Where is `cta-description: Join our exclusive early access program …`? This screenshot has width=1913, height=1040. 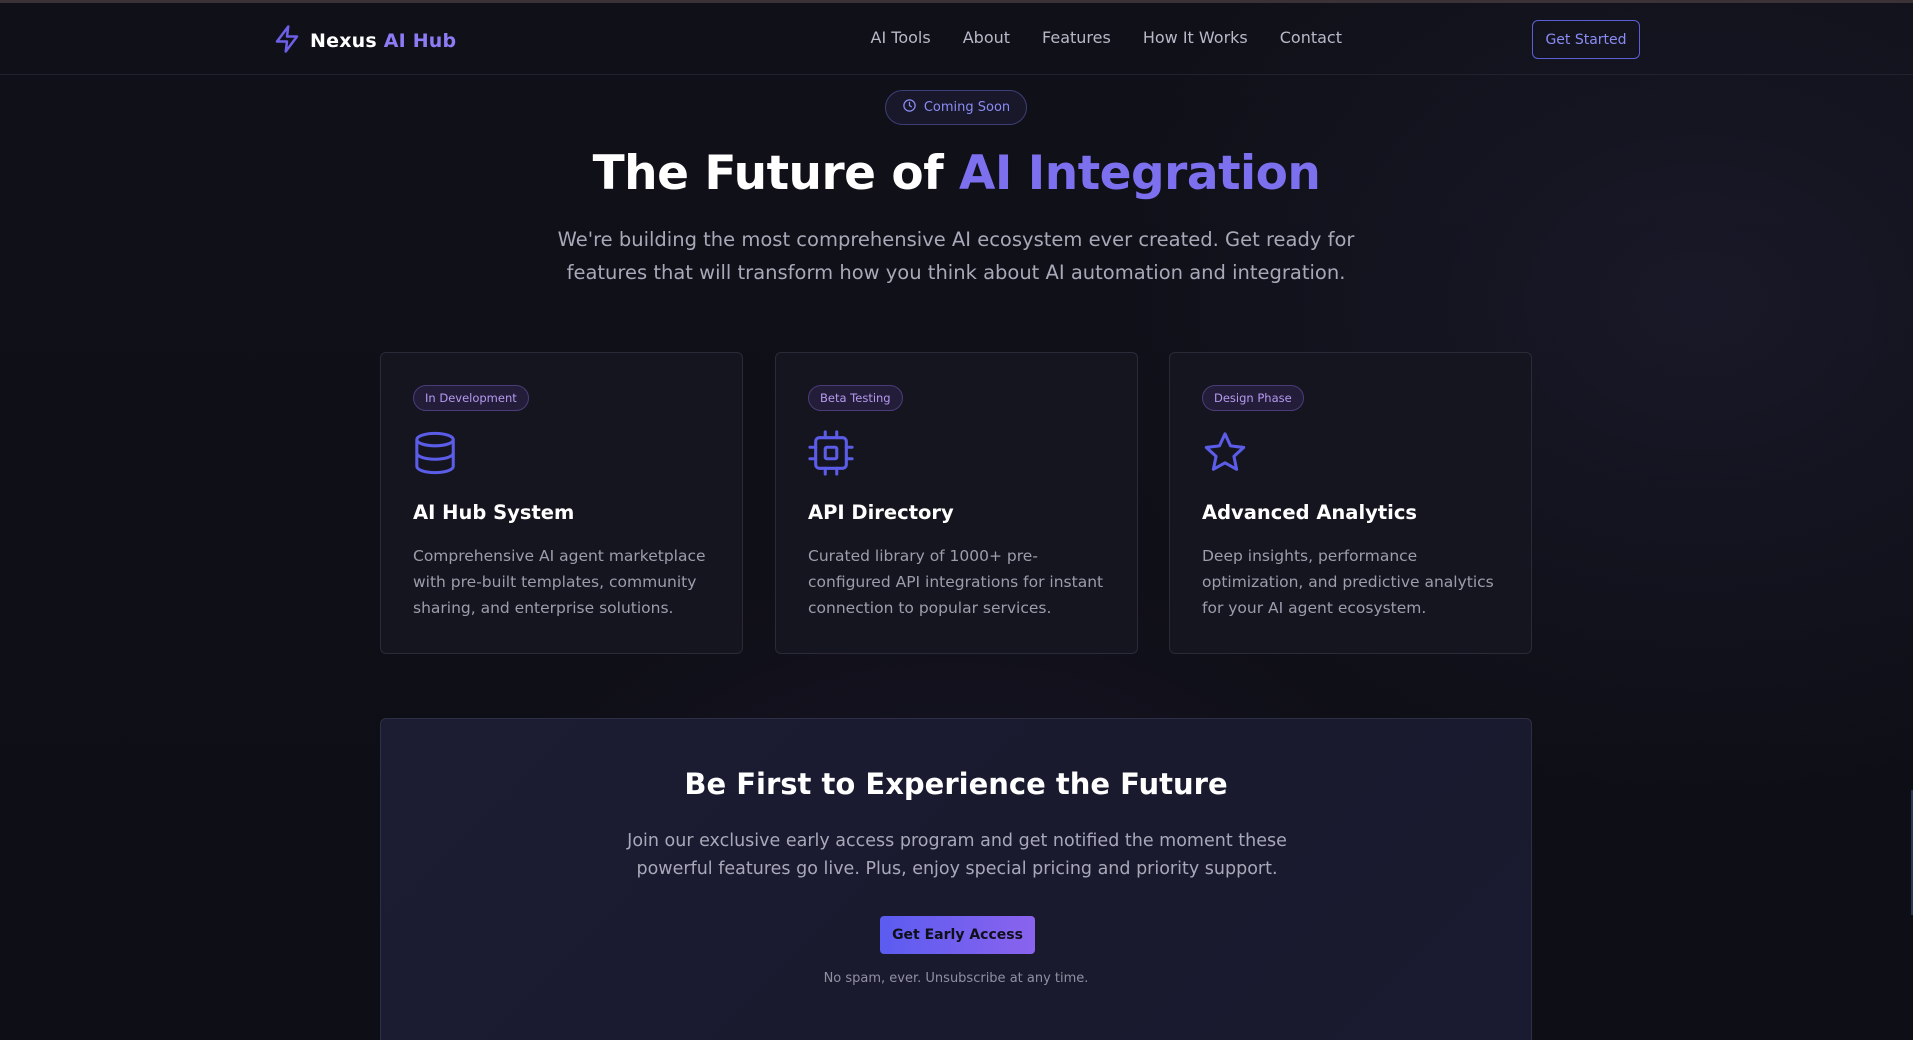 cta-description: Join our exclusive early access program … is located at coordinates (957, 855).